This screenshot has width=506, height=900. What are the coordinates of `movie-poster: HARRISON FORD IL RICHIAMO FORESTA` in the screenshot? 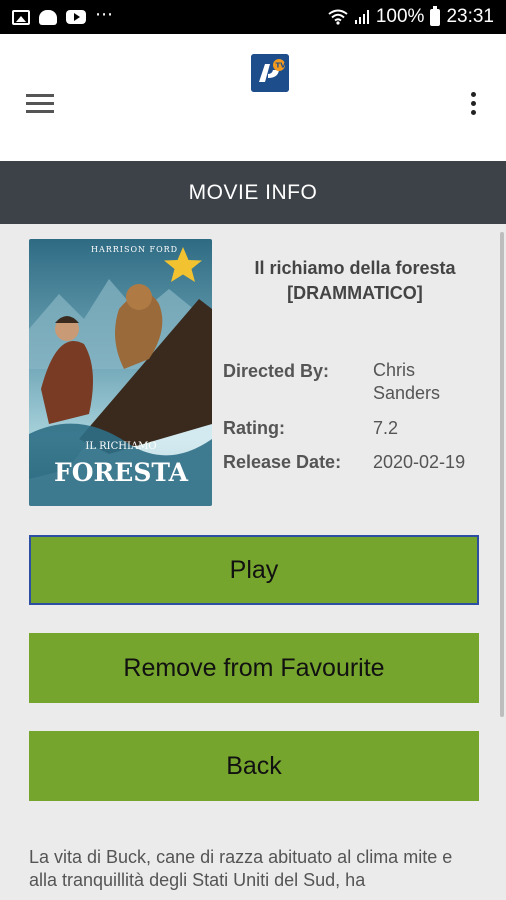 It's located at (120, 372).